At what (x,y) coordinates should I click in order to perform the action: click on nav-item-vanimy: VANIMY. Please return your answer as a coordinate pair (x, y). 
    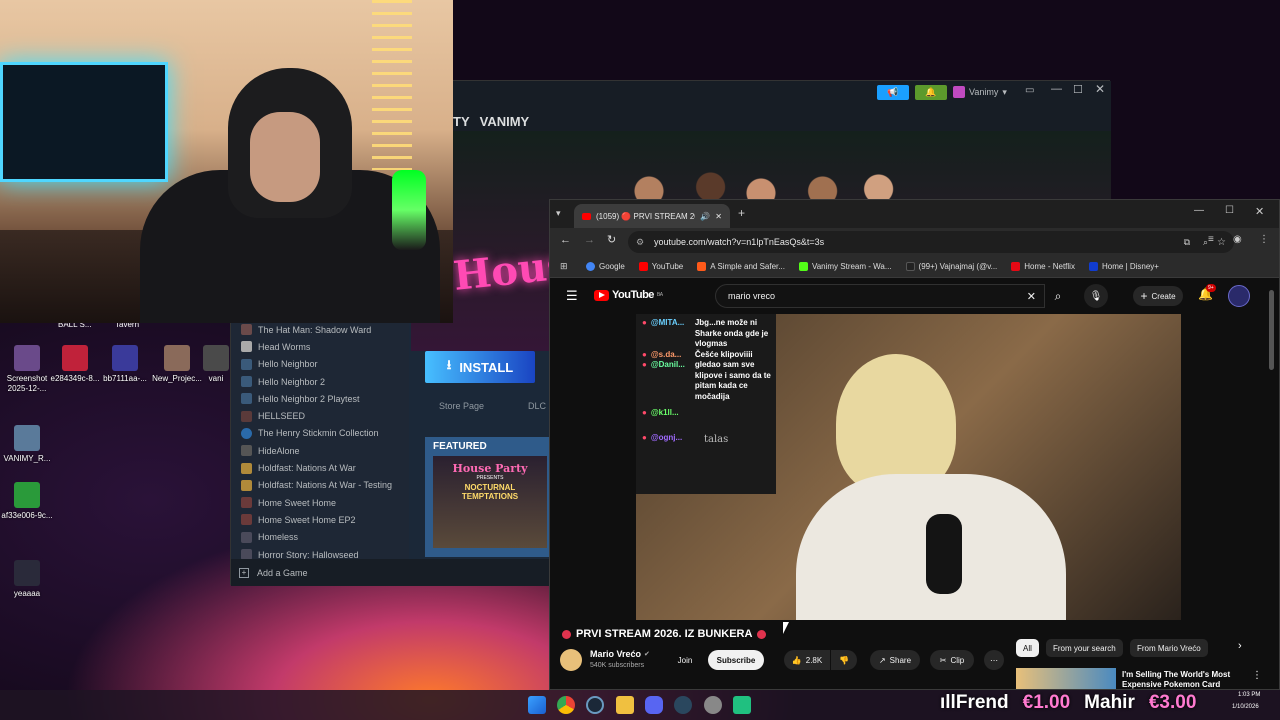
    Looking at the image, I should click on (505, 121).